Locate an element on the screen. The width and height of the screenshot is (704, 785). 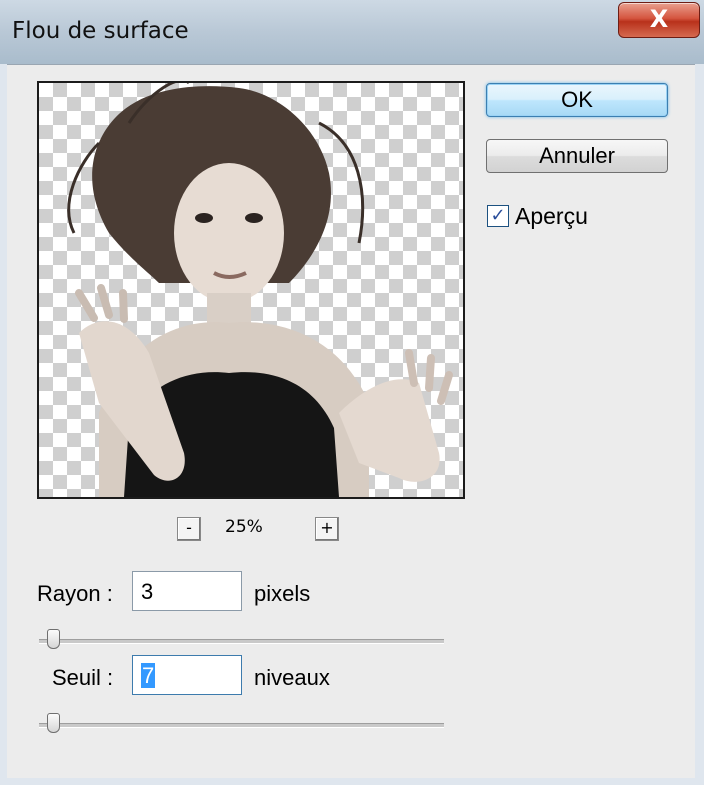
zoom-in-button: + is located at coordinates (327, 529).